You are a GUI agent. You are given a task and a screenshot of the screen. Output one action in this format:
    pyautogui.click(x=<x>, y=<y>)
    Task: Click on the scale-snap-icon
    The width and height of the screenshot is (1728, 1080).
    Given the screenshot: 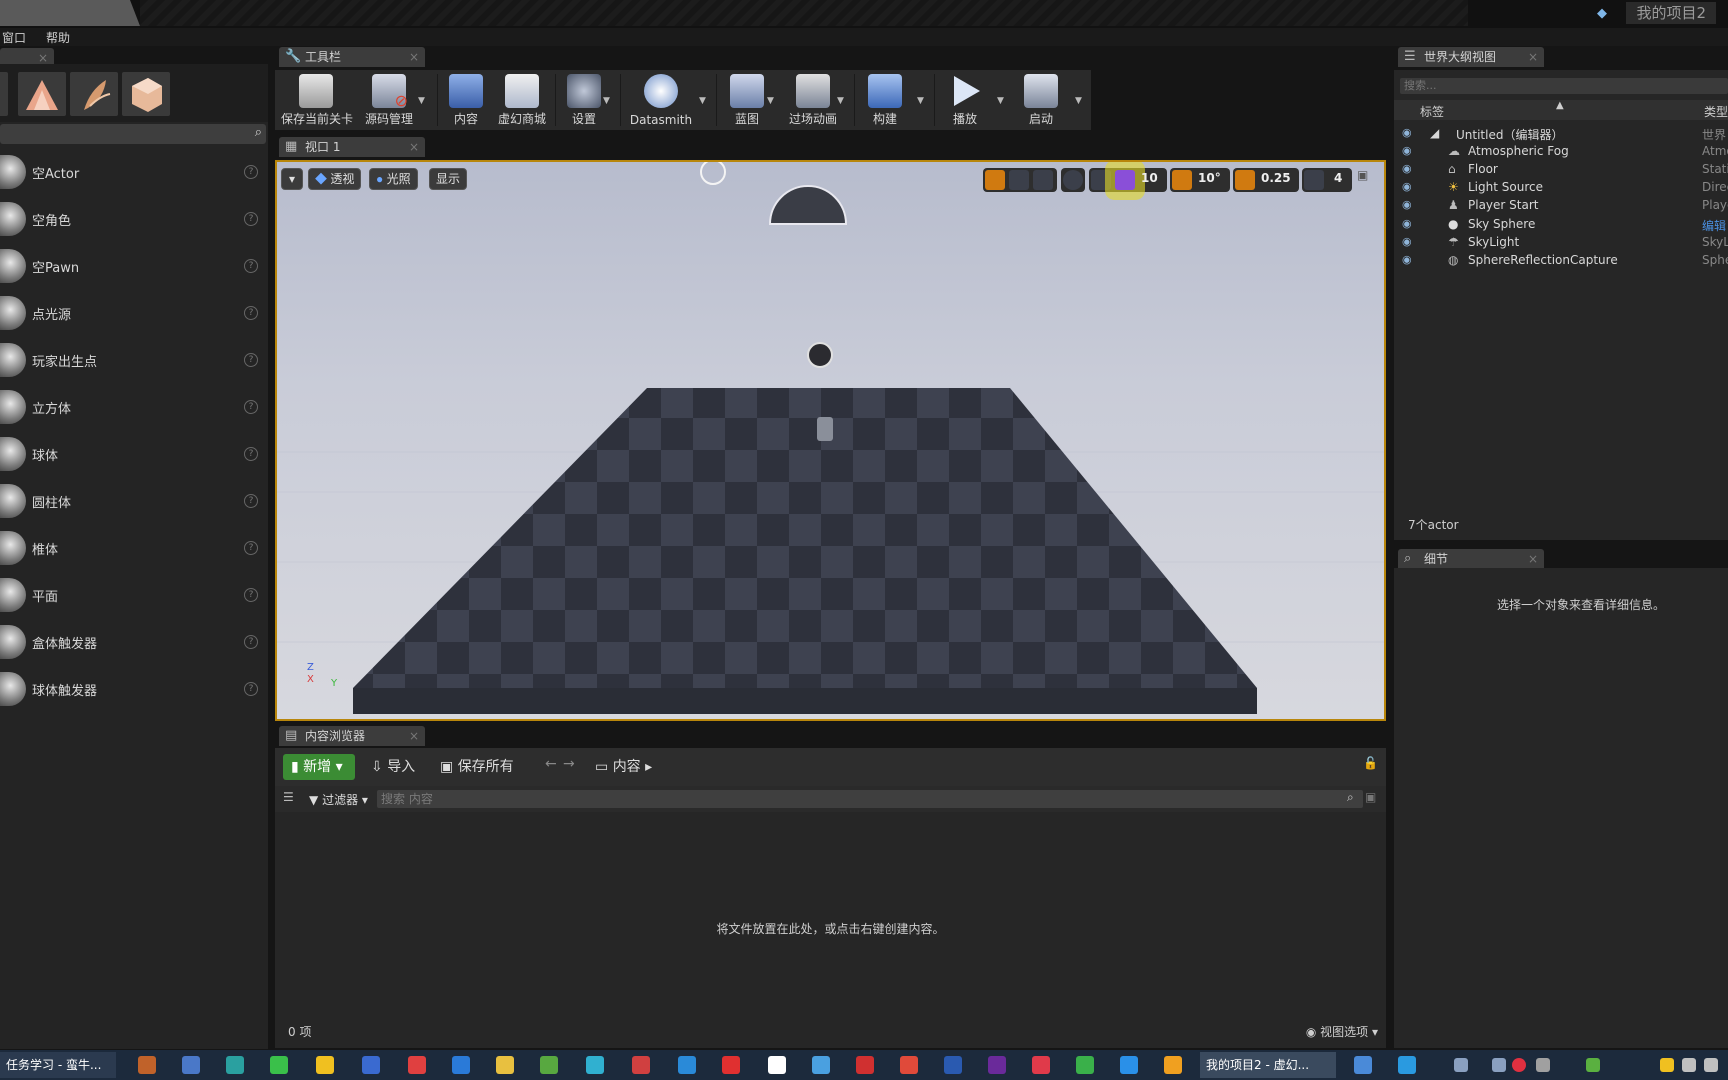 What is the action you would take?
    pyautogui.click(x=1245, y=180)
    